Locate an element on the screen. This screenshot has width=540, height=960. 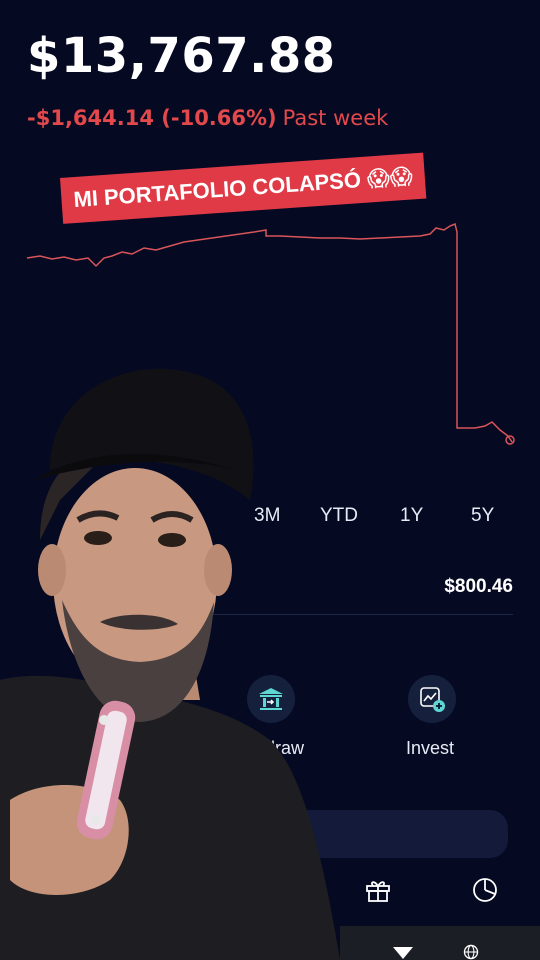
range-1y: 1Y is located at coordinates (411, 516).